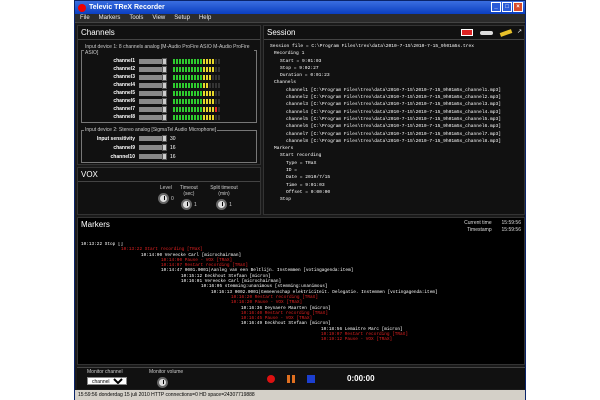 This screenshot has height=400, width=600. What do you see at coordinates (394, 68) in the screenshot?
I see `session-tree-node: Stop = 9:02:27` at bounding box center [394, 68].